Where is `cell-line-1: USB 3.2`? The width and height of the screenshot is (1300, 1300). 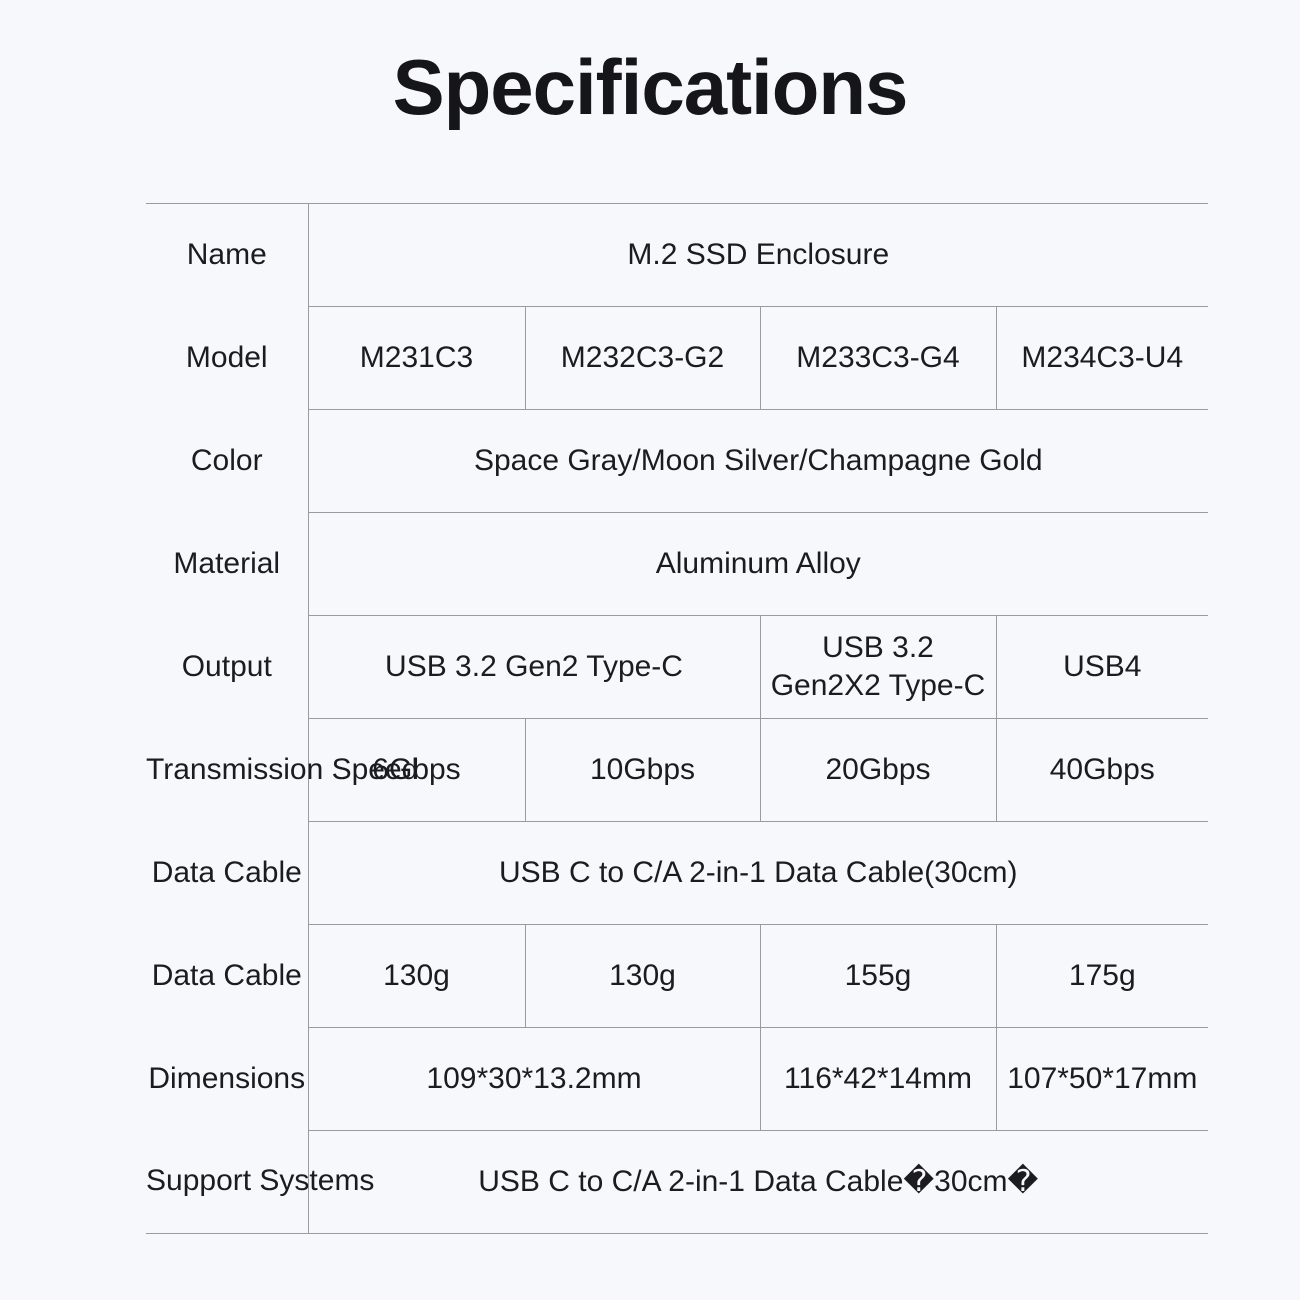
cell-line-1: USB 3.2 is located at coordinates (878, 648).